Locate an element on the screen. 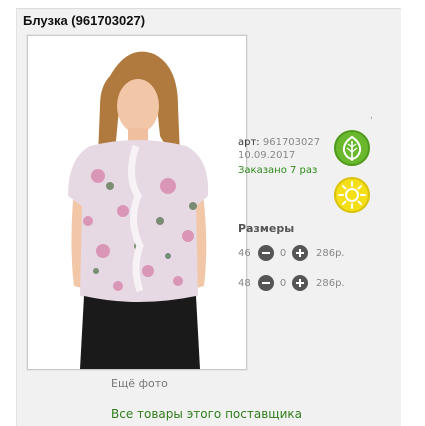 The height and width of the screenshot is (426, 425). sun-icon is located at coordinates (352, 195).